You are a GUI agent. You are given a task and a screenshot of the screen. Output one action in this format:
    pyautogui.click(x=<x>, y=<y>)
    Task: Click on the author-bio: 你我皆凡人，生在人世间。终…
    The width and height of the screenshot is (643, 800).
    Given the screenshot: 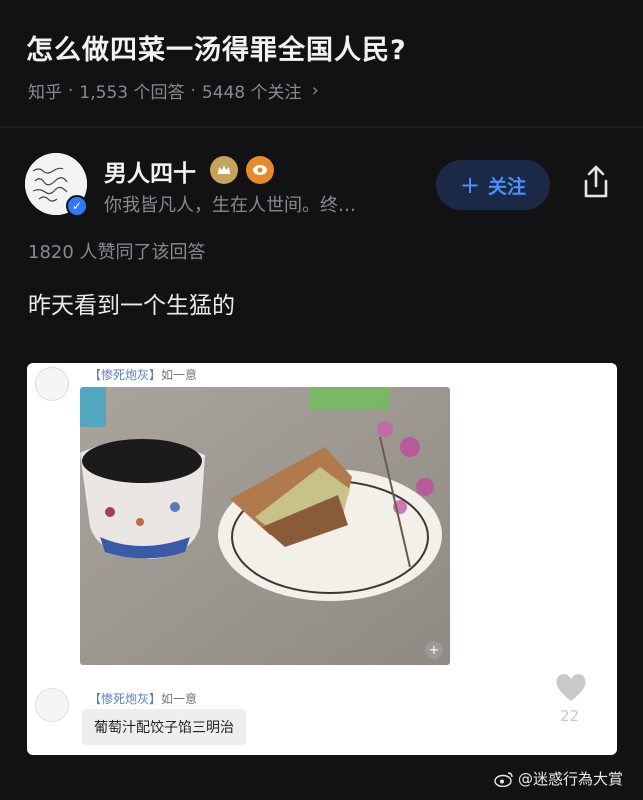 What is the action you would take?
    pyautogui.click(x=230, y=205)
    